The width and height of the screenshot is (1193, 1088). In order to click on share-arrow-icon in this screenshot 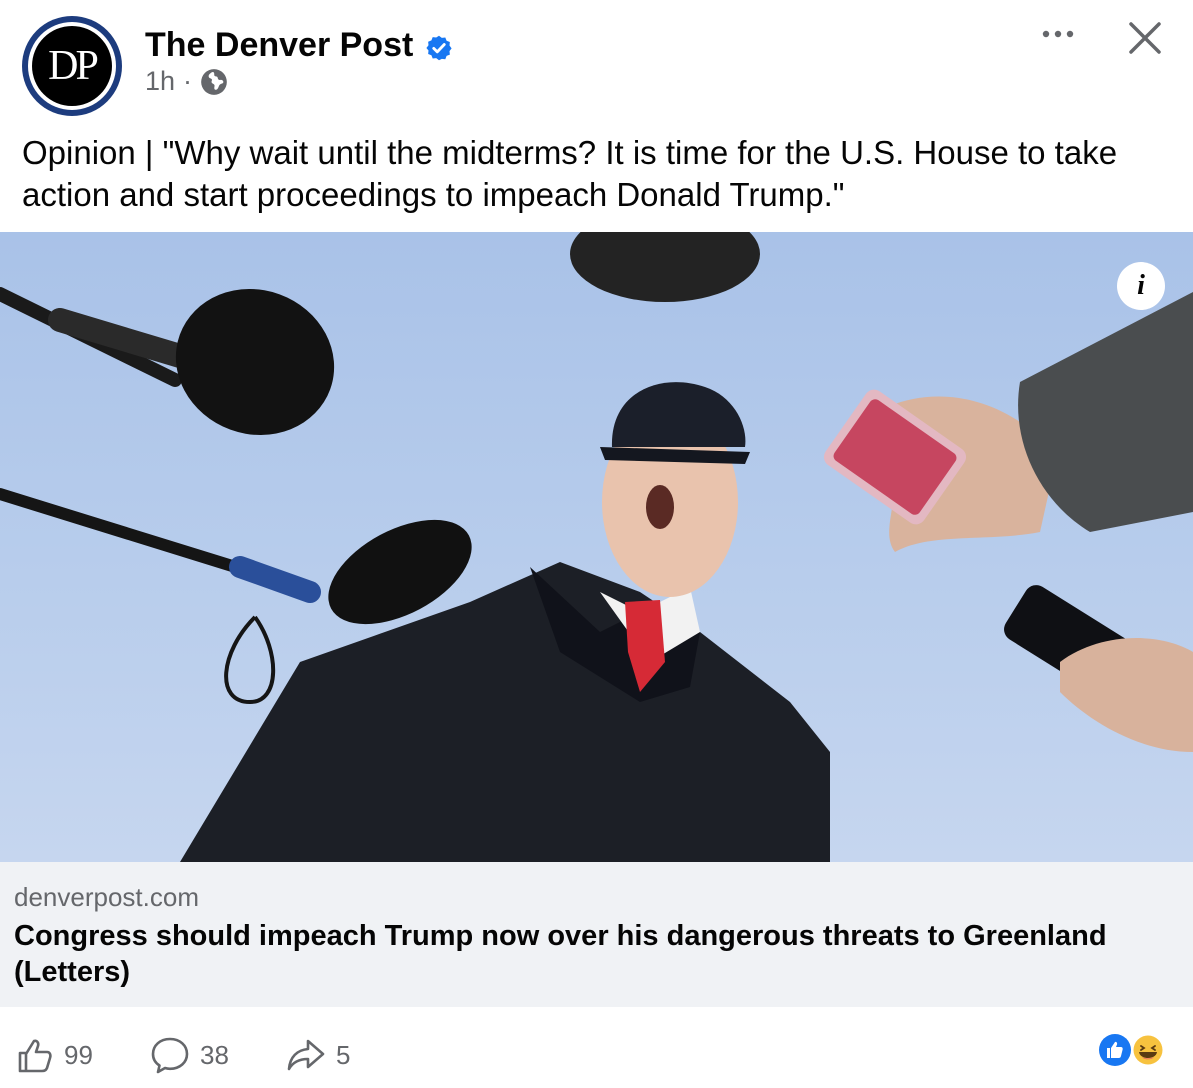, I will do `click(306, 1055)`.